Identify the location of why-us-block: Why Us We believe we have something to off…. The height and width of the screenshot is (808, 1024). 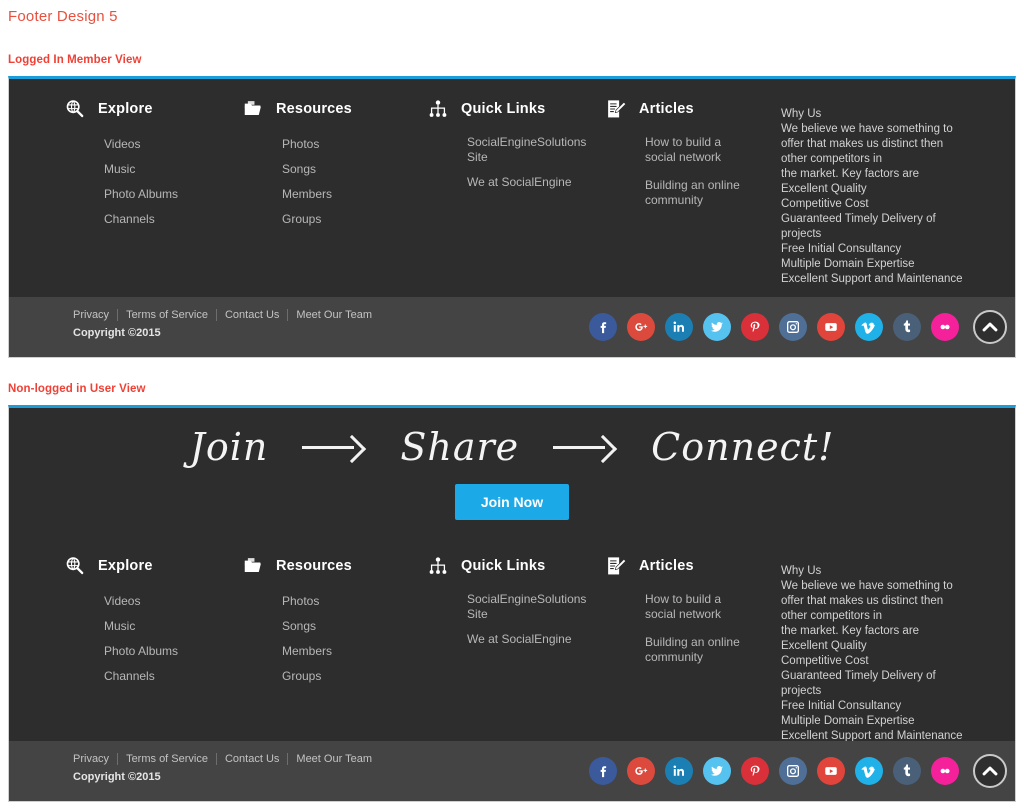
(888, 654).